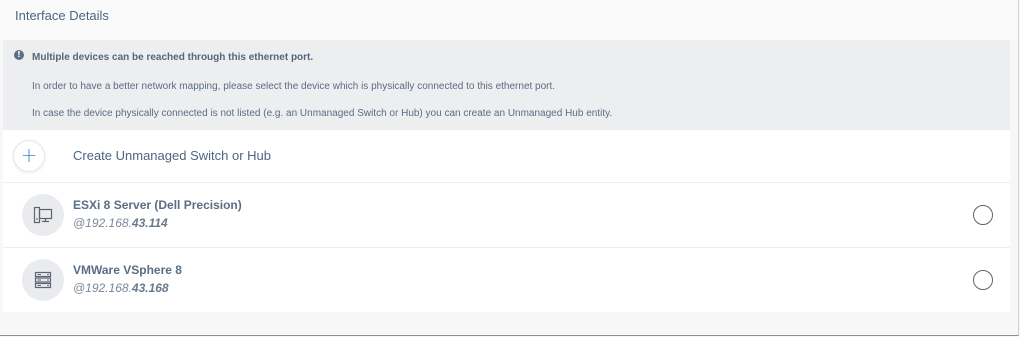 Image resolution: width=1020 pixels, height=337 pixels. I want to click on plus-icon: +, so click(29, 156).